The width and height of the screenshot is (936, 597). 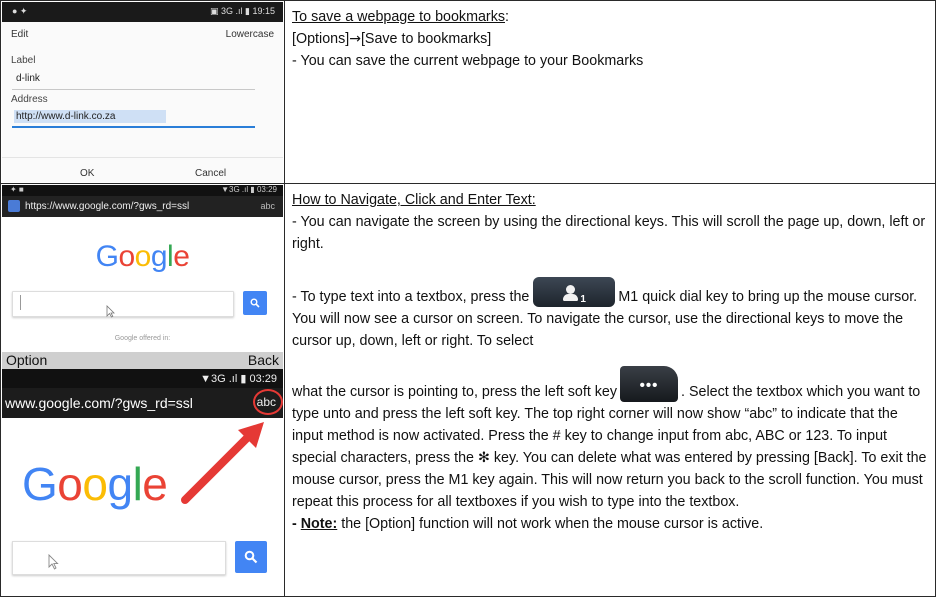 What do you see at coordinates (249, 34) in the screenshot?
I see `lowercase-indicator: Lowercase` at bounding box center [249, 34].